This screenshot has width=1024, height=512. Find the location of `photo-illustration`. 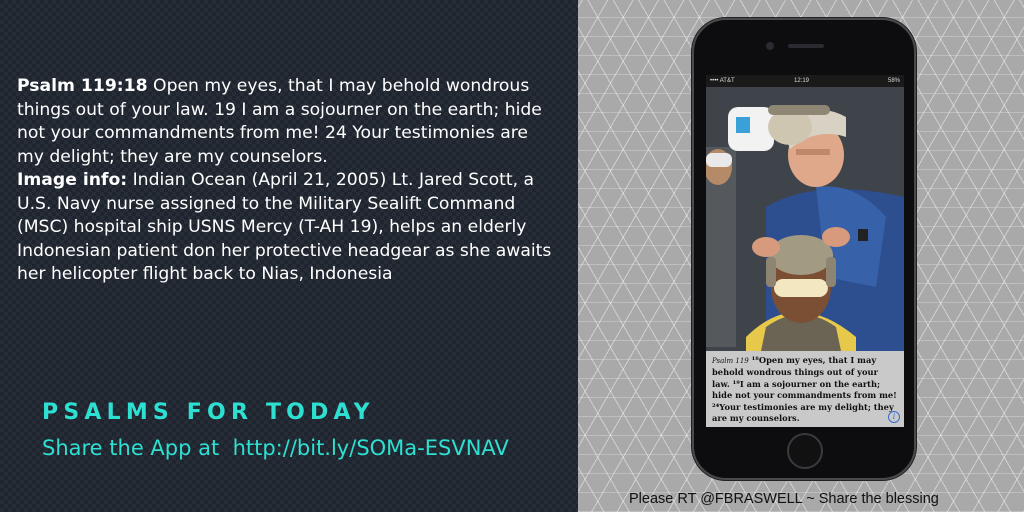

photo-illustration is located at coordinates (805, 219).